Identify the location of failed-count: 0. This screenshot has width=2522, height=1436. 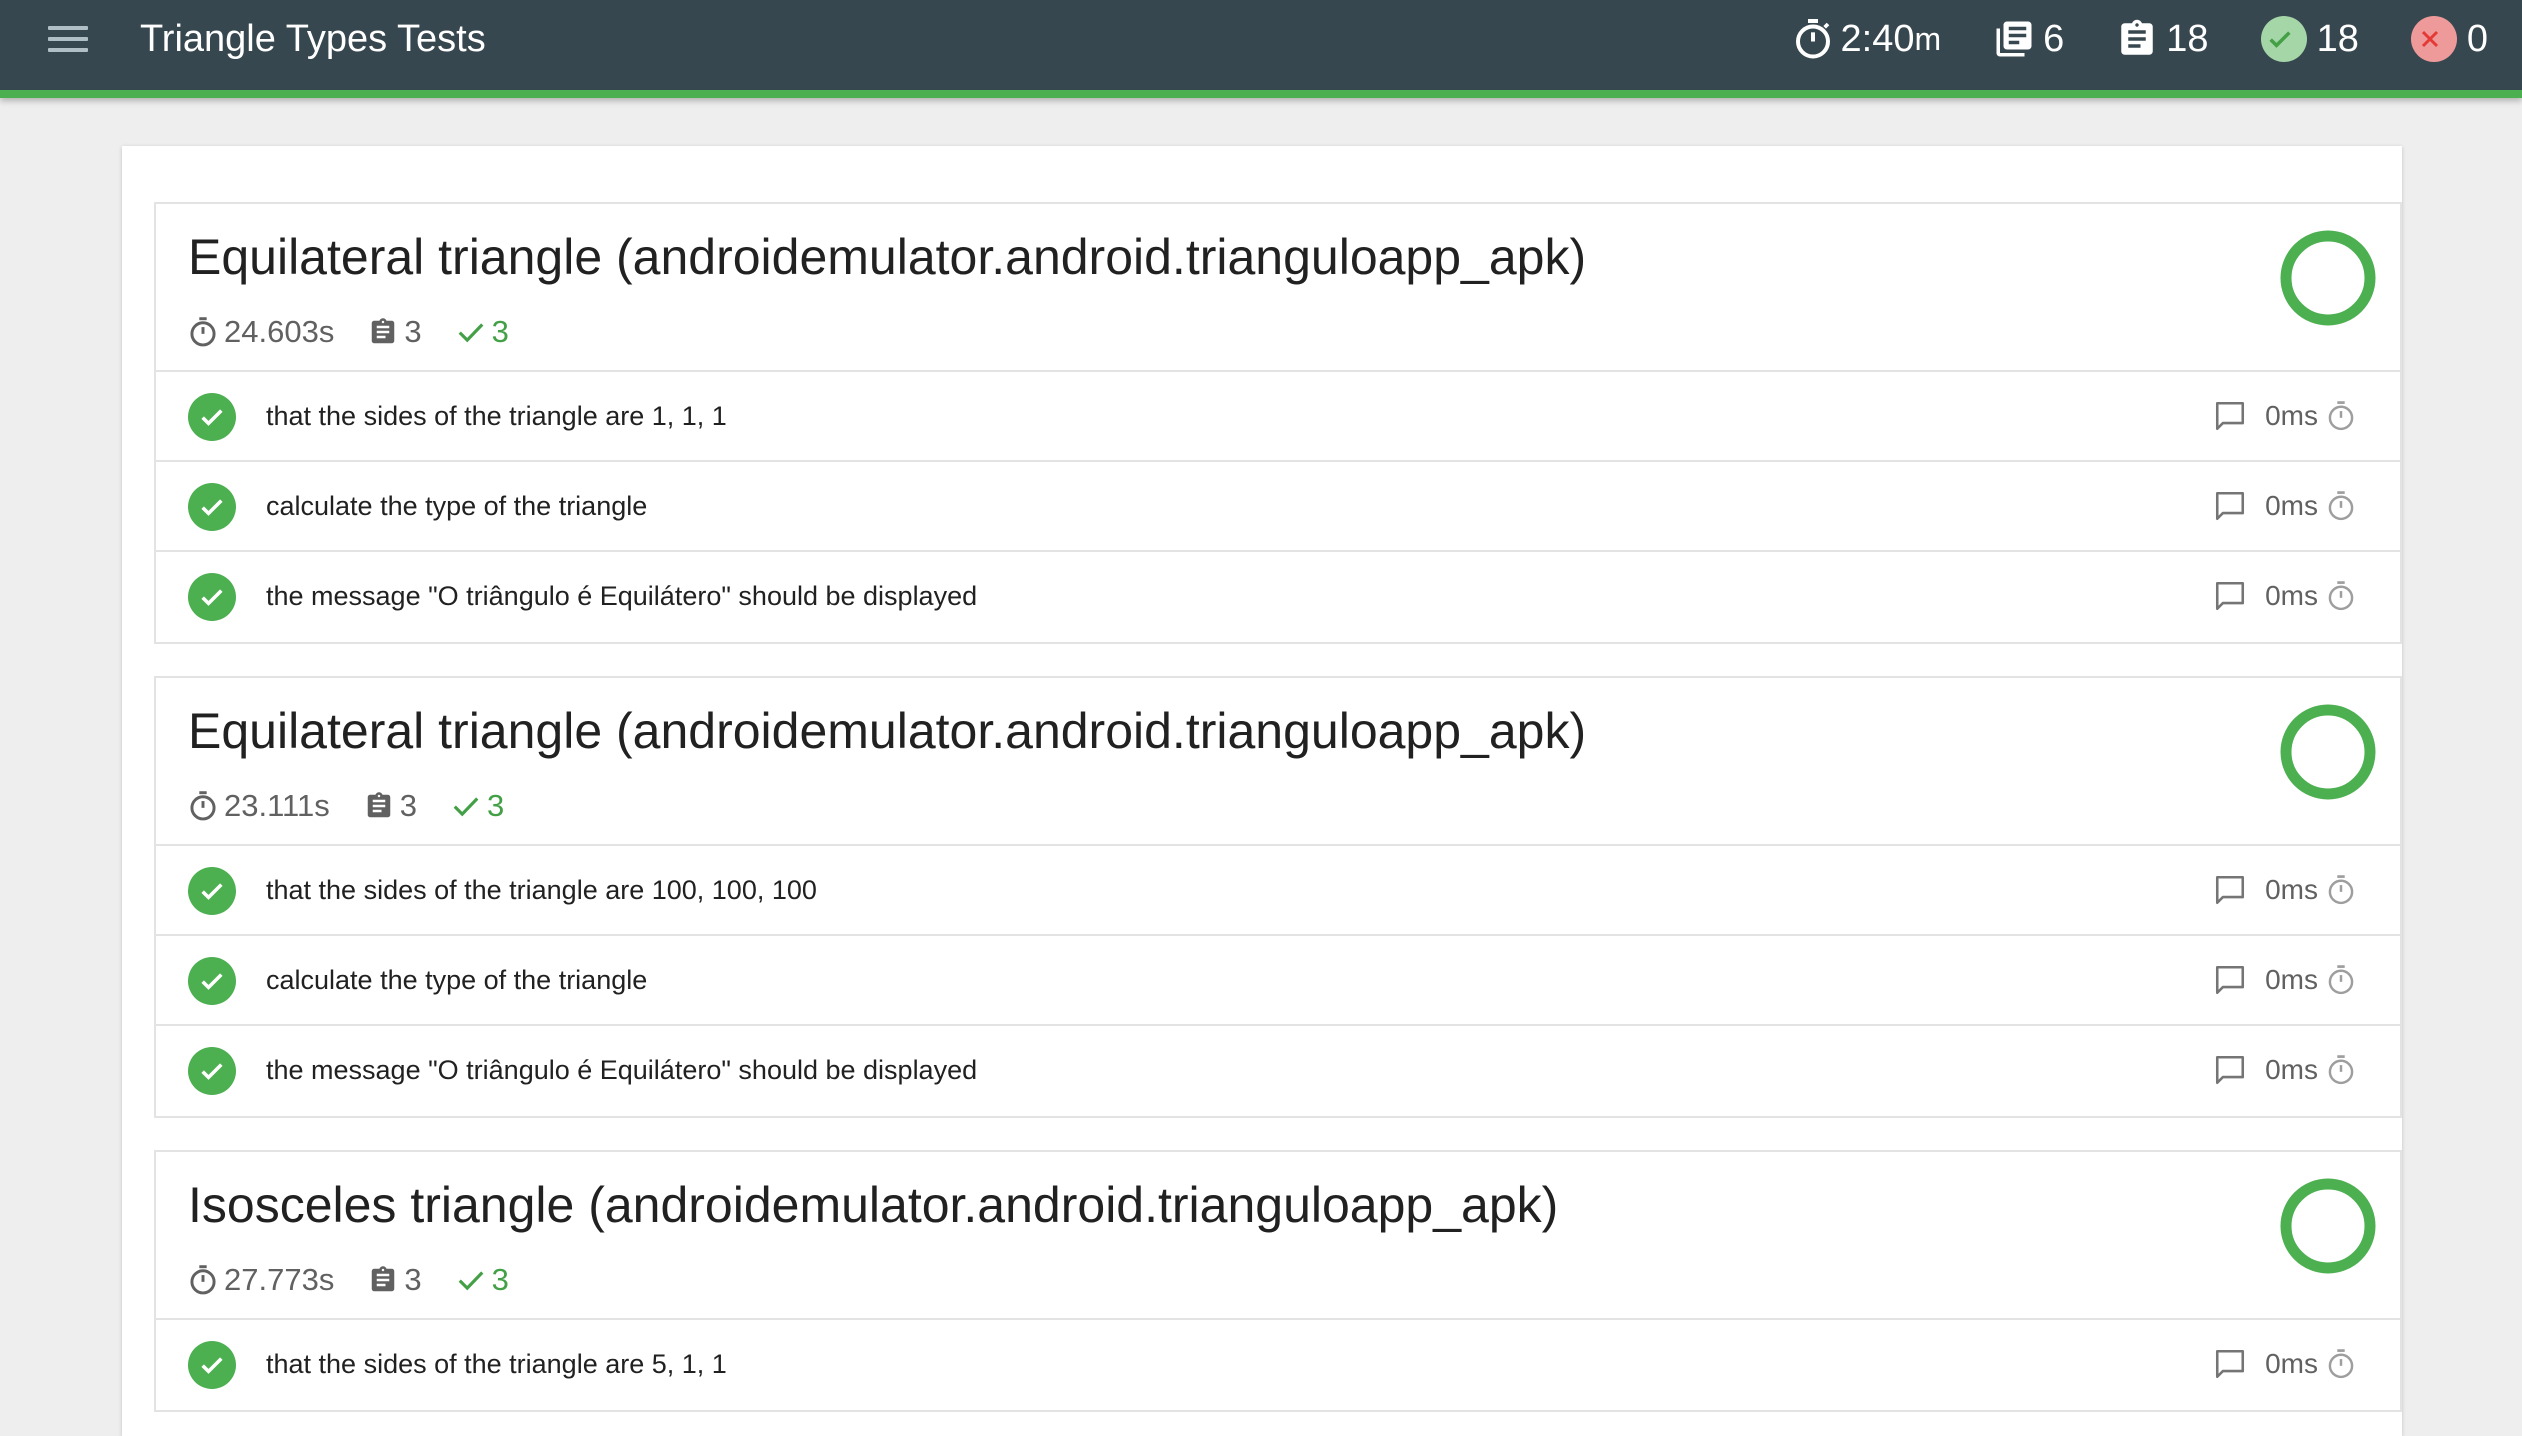
(2449, 39).